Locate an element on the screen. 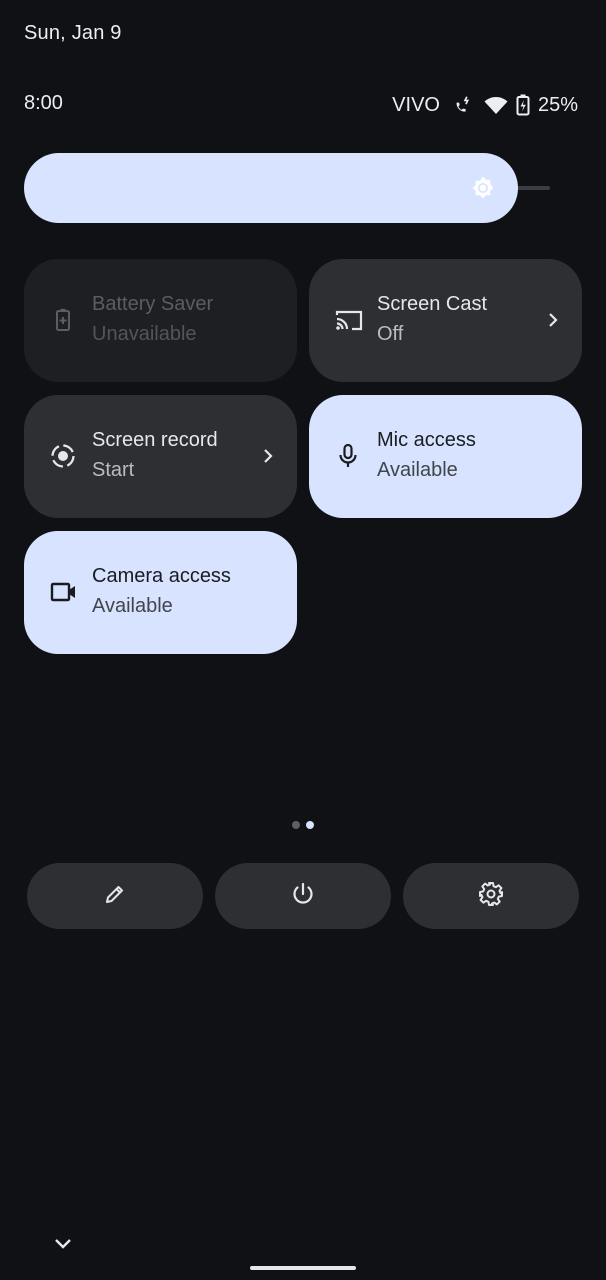 This screenshot has height=1280, width=606. camera-icon is located at coordinates (63, 592).